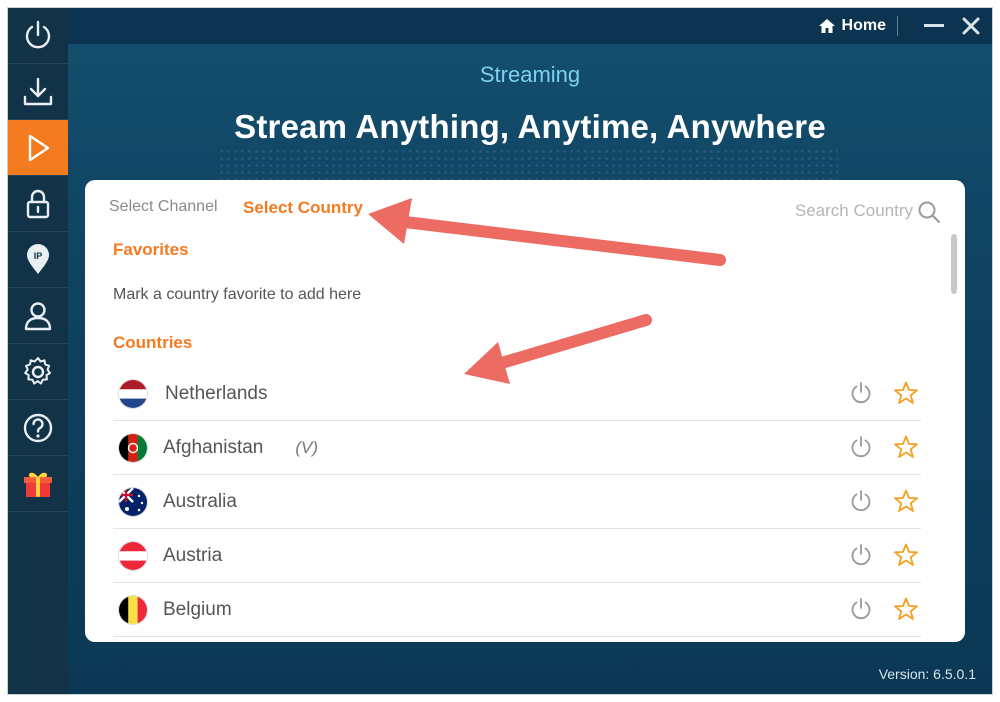 This screenshot has width=1000, height=702. Describe the element at coordinates (303, 208) in the screenshot. I see `tab-select-country: Select Country` at that location.